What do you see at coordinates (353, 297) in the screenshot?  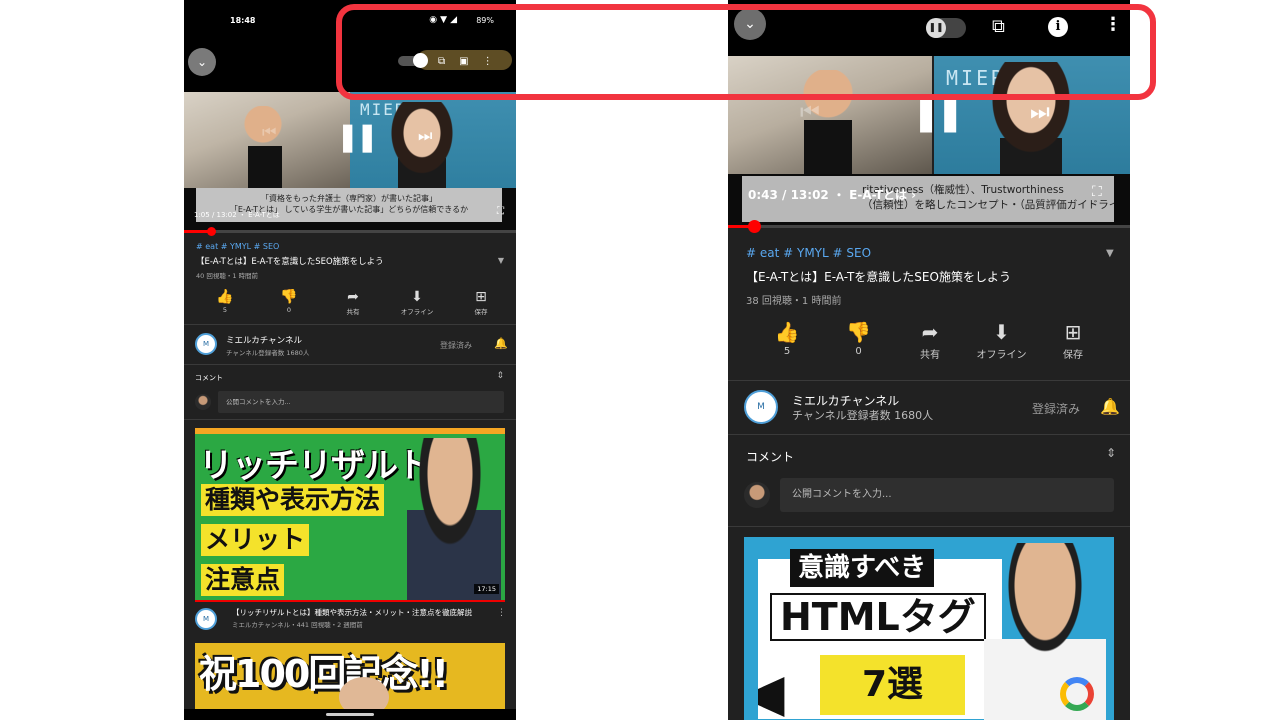 I see `share-icon: ➦` at bounding box center [353, 297].